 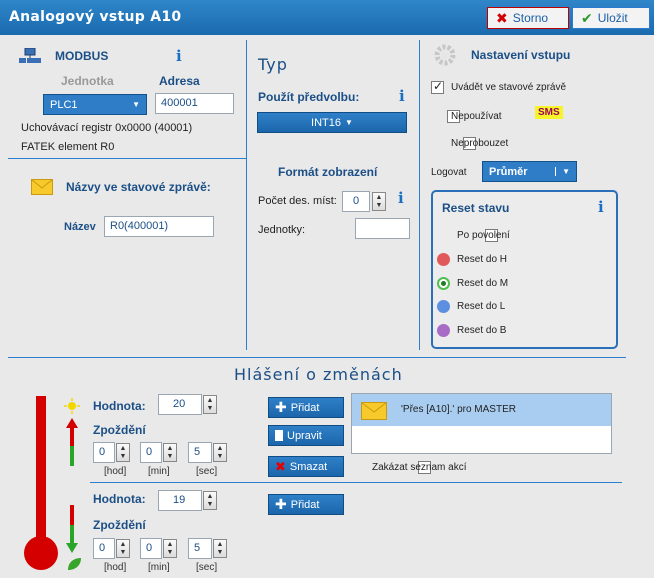 What do you see at coordinates (549, 112) in the screenshot?
I see `sms-badge: SMS` at bounding box center [549, 112].